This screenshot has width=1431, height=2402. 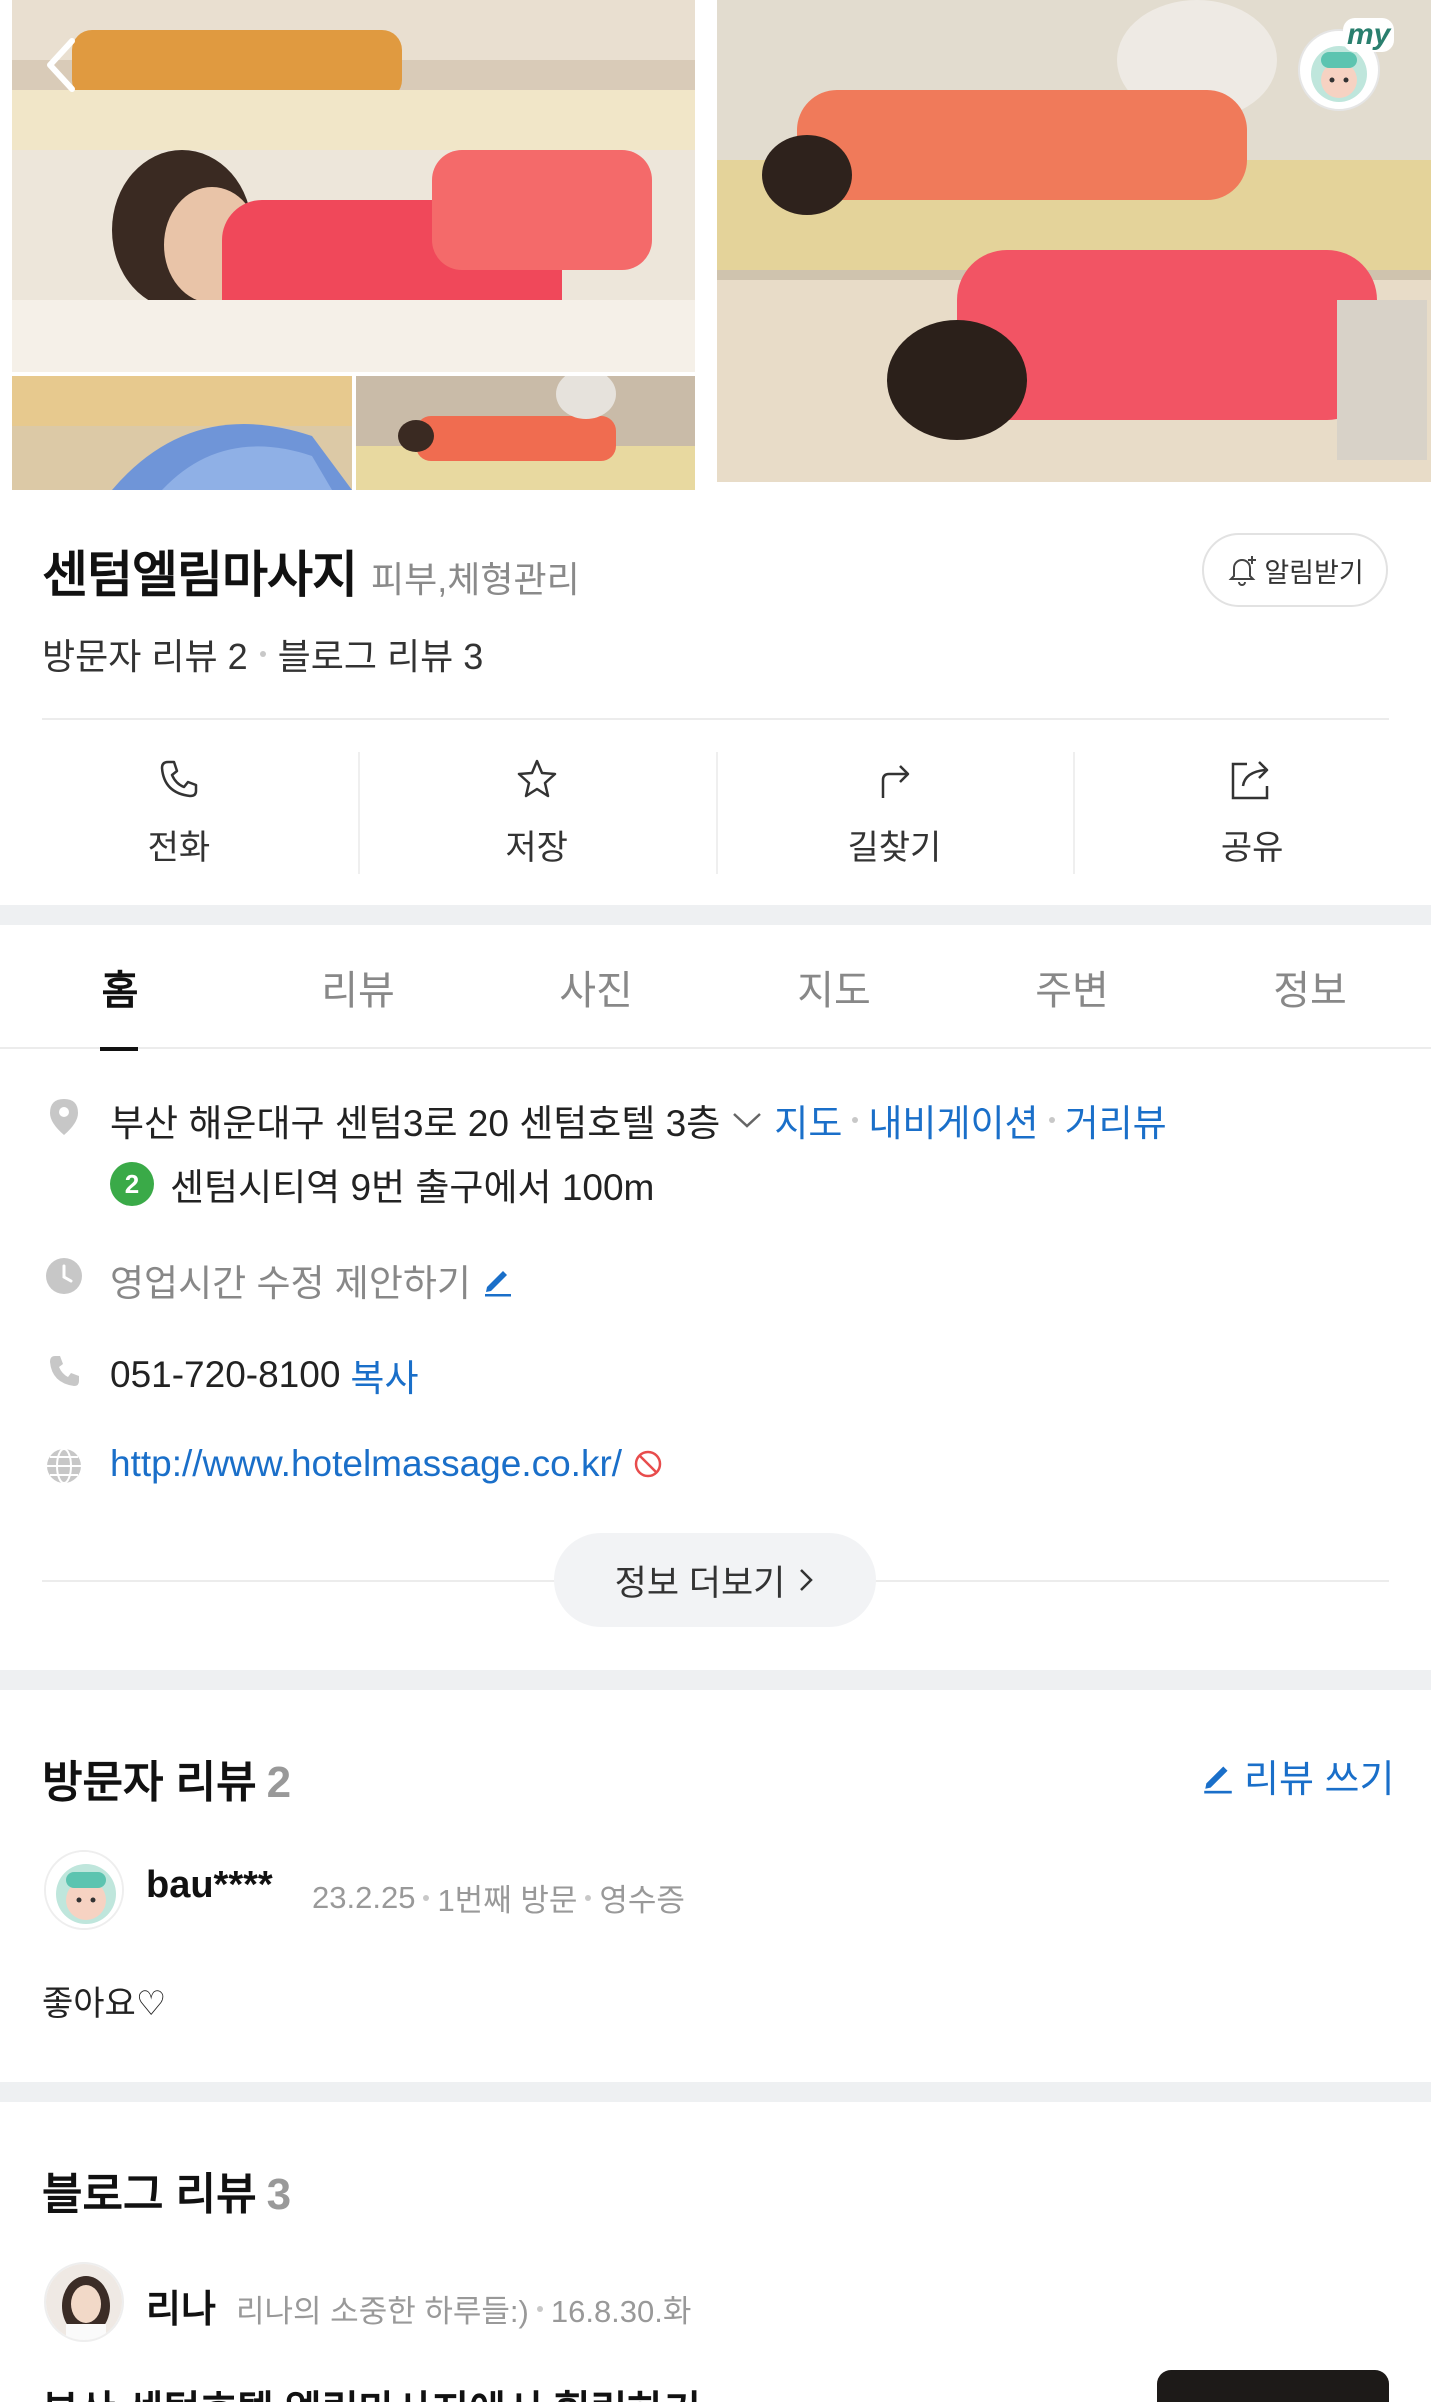 I want to click on website-row: http://www.hotelmassage.co.kr/, so click(x=387, y=1464).